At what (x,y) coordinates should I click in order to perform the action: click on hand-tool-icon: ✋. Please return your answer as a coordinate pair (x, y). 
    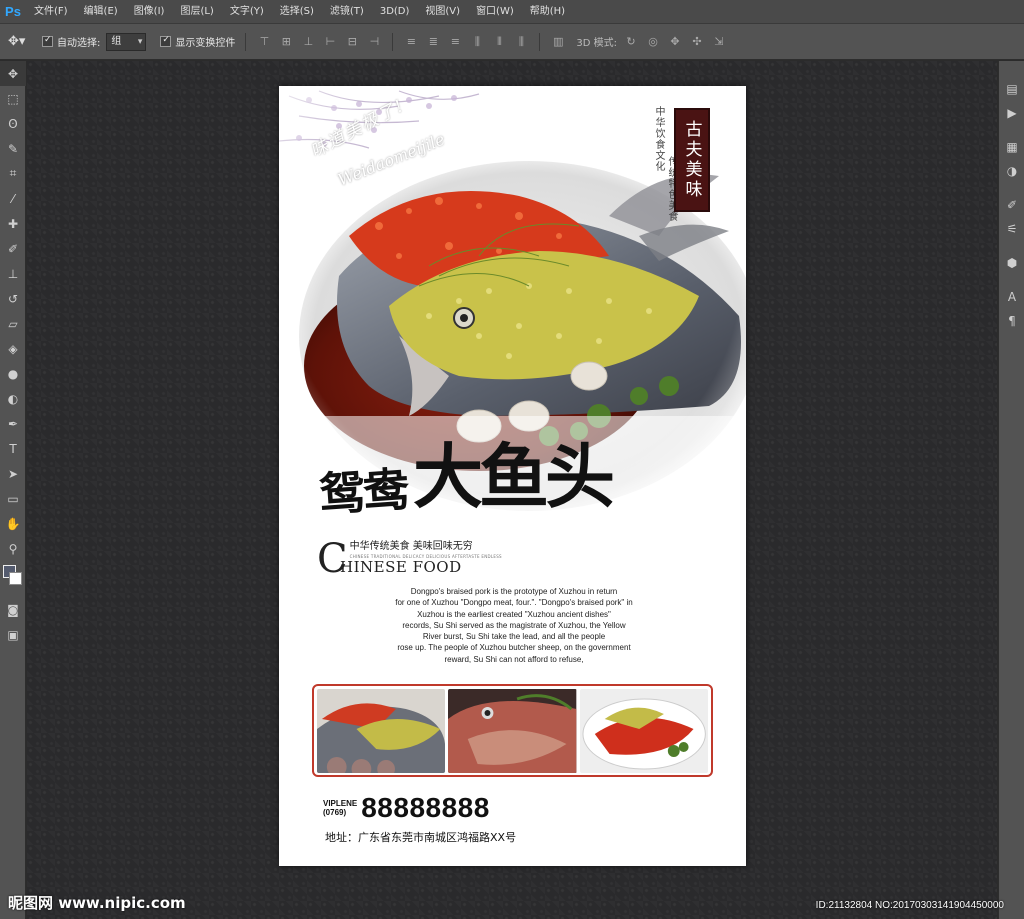
    Looking at the image, I should click on (13, 523).